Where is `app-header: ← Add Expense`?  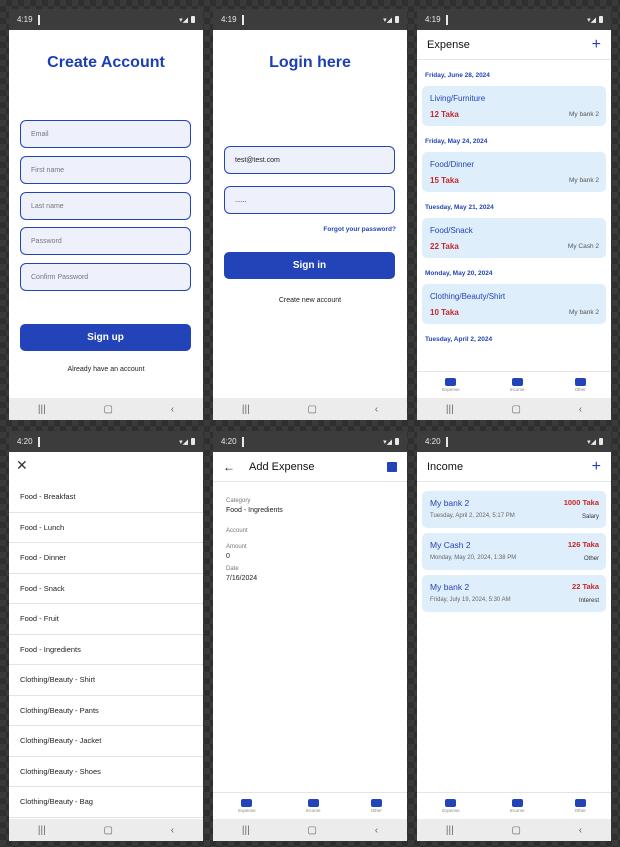
app-header: ← Add Expense is located at coordinates (310, 467).